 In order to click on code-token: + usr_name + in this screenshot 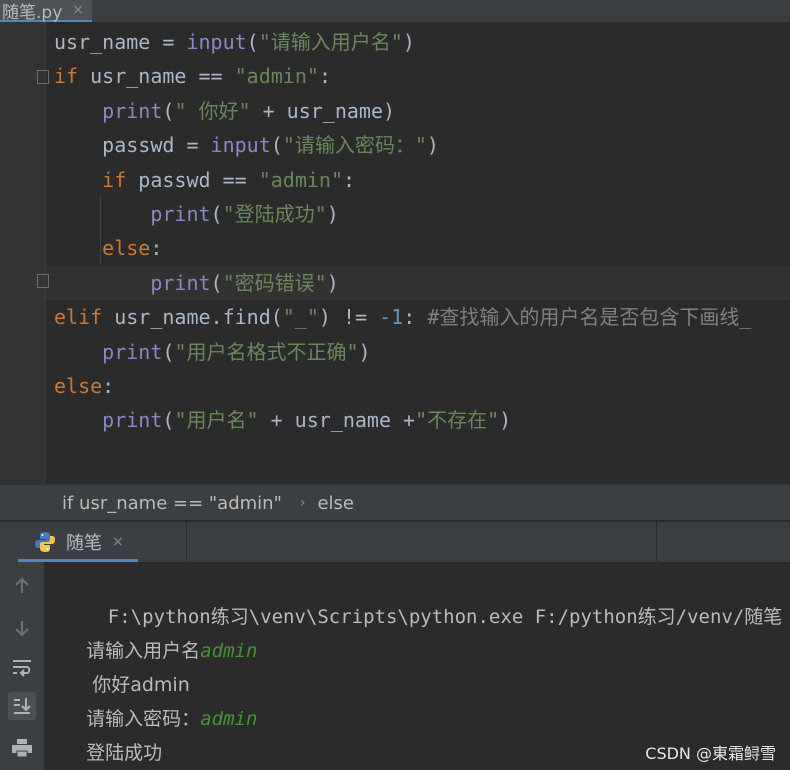, I will do `click(337, 420)`.